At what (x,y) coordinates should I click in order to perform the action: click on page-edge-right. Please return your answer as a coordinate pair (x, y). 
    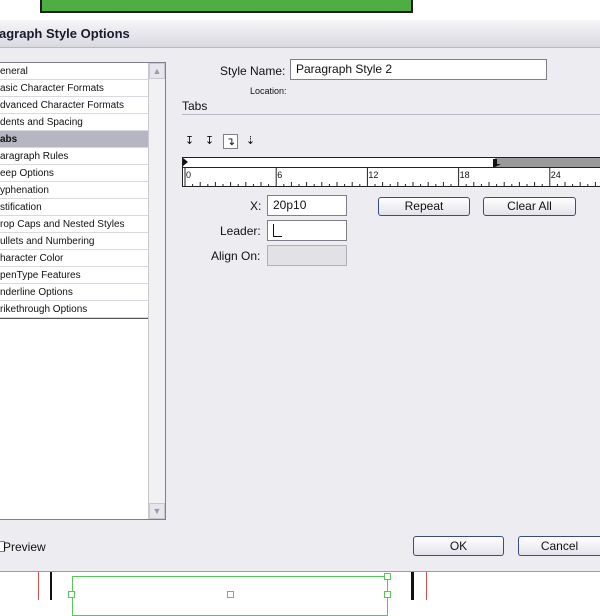
    Looking at the image, I should click on (412, 586).